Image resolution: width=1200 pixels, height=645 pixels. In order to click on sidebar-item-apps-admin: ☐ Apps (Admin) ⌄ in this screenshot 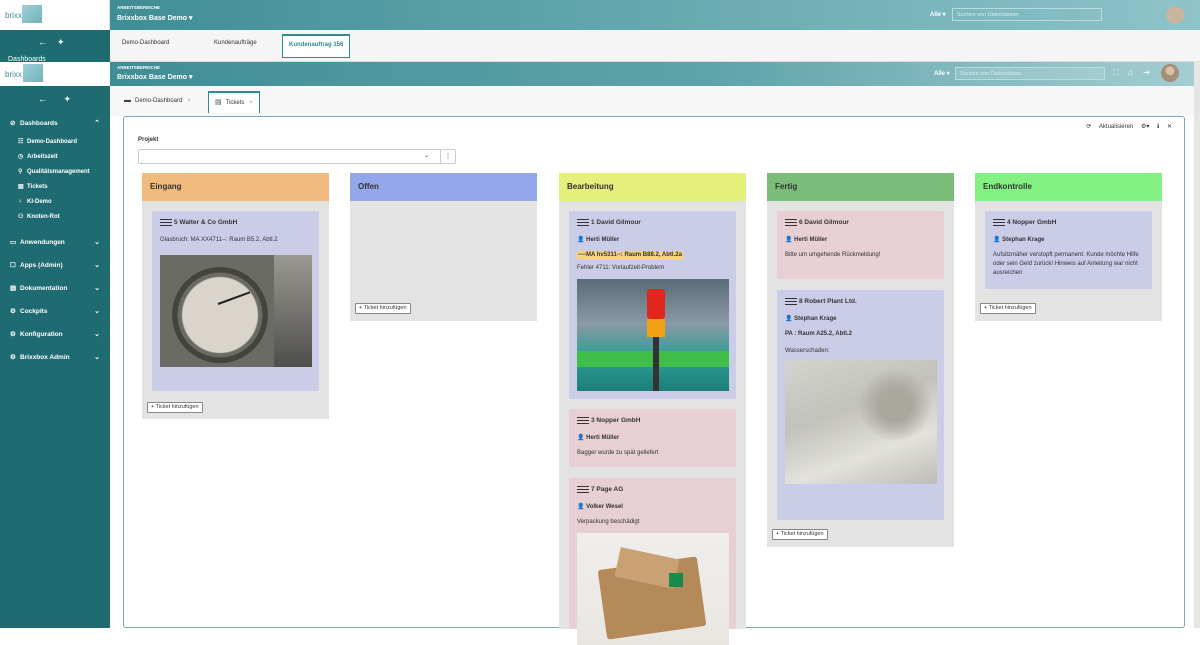, I will do `click(55, 265)`.